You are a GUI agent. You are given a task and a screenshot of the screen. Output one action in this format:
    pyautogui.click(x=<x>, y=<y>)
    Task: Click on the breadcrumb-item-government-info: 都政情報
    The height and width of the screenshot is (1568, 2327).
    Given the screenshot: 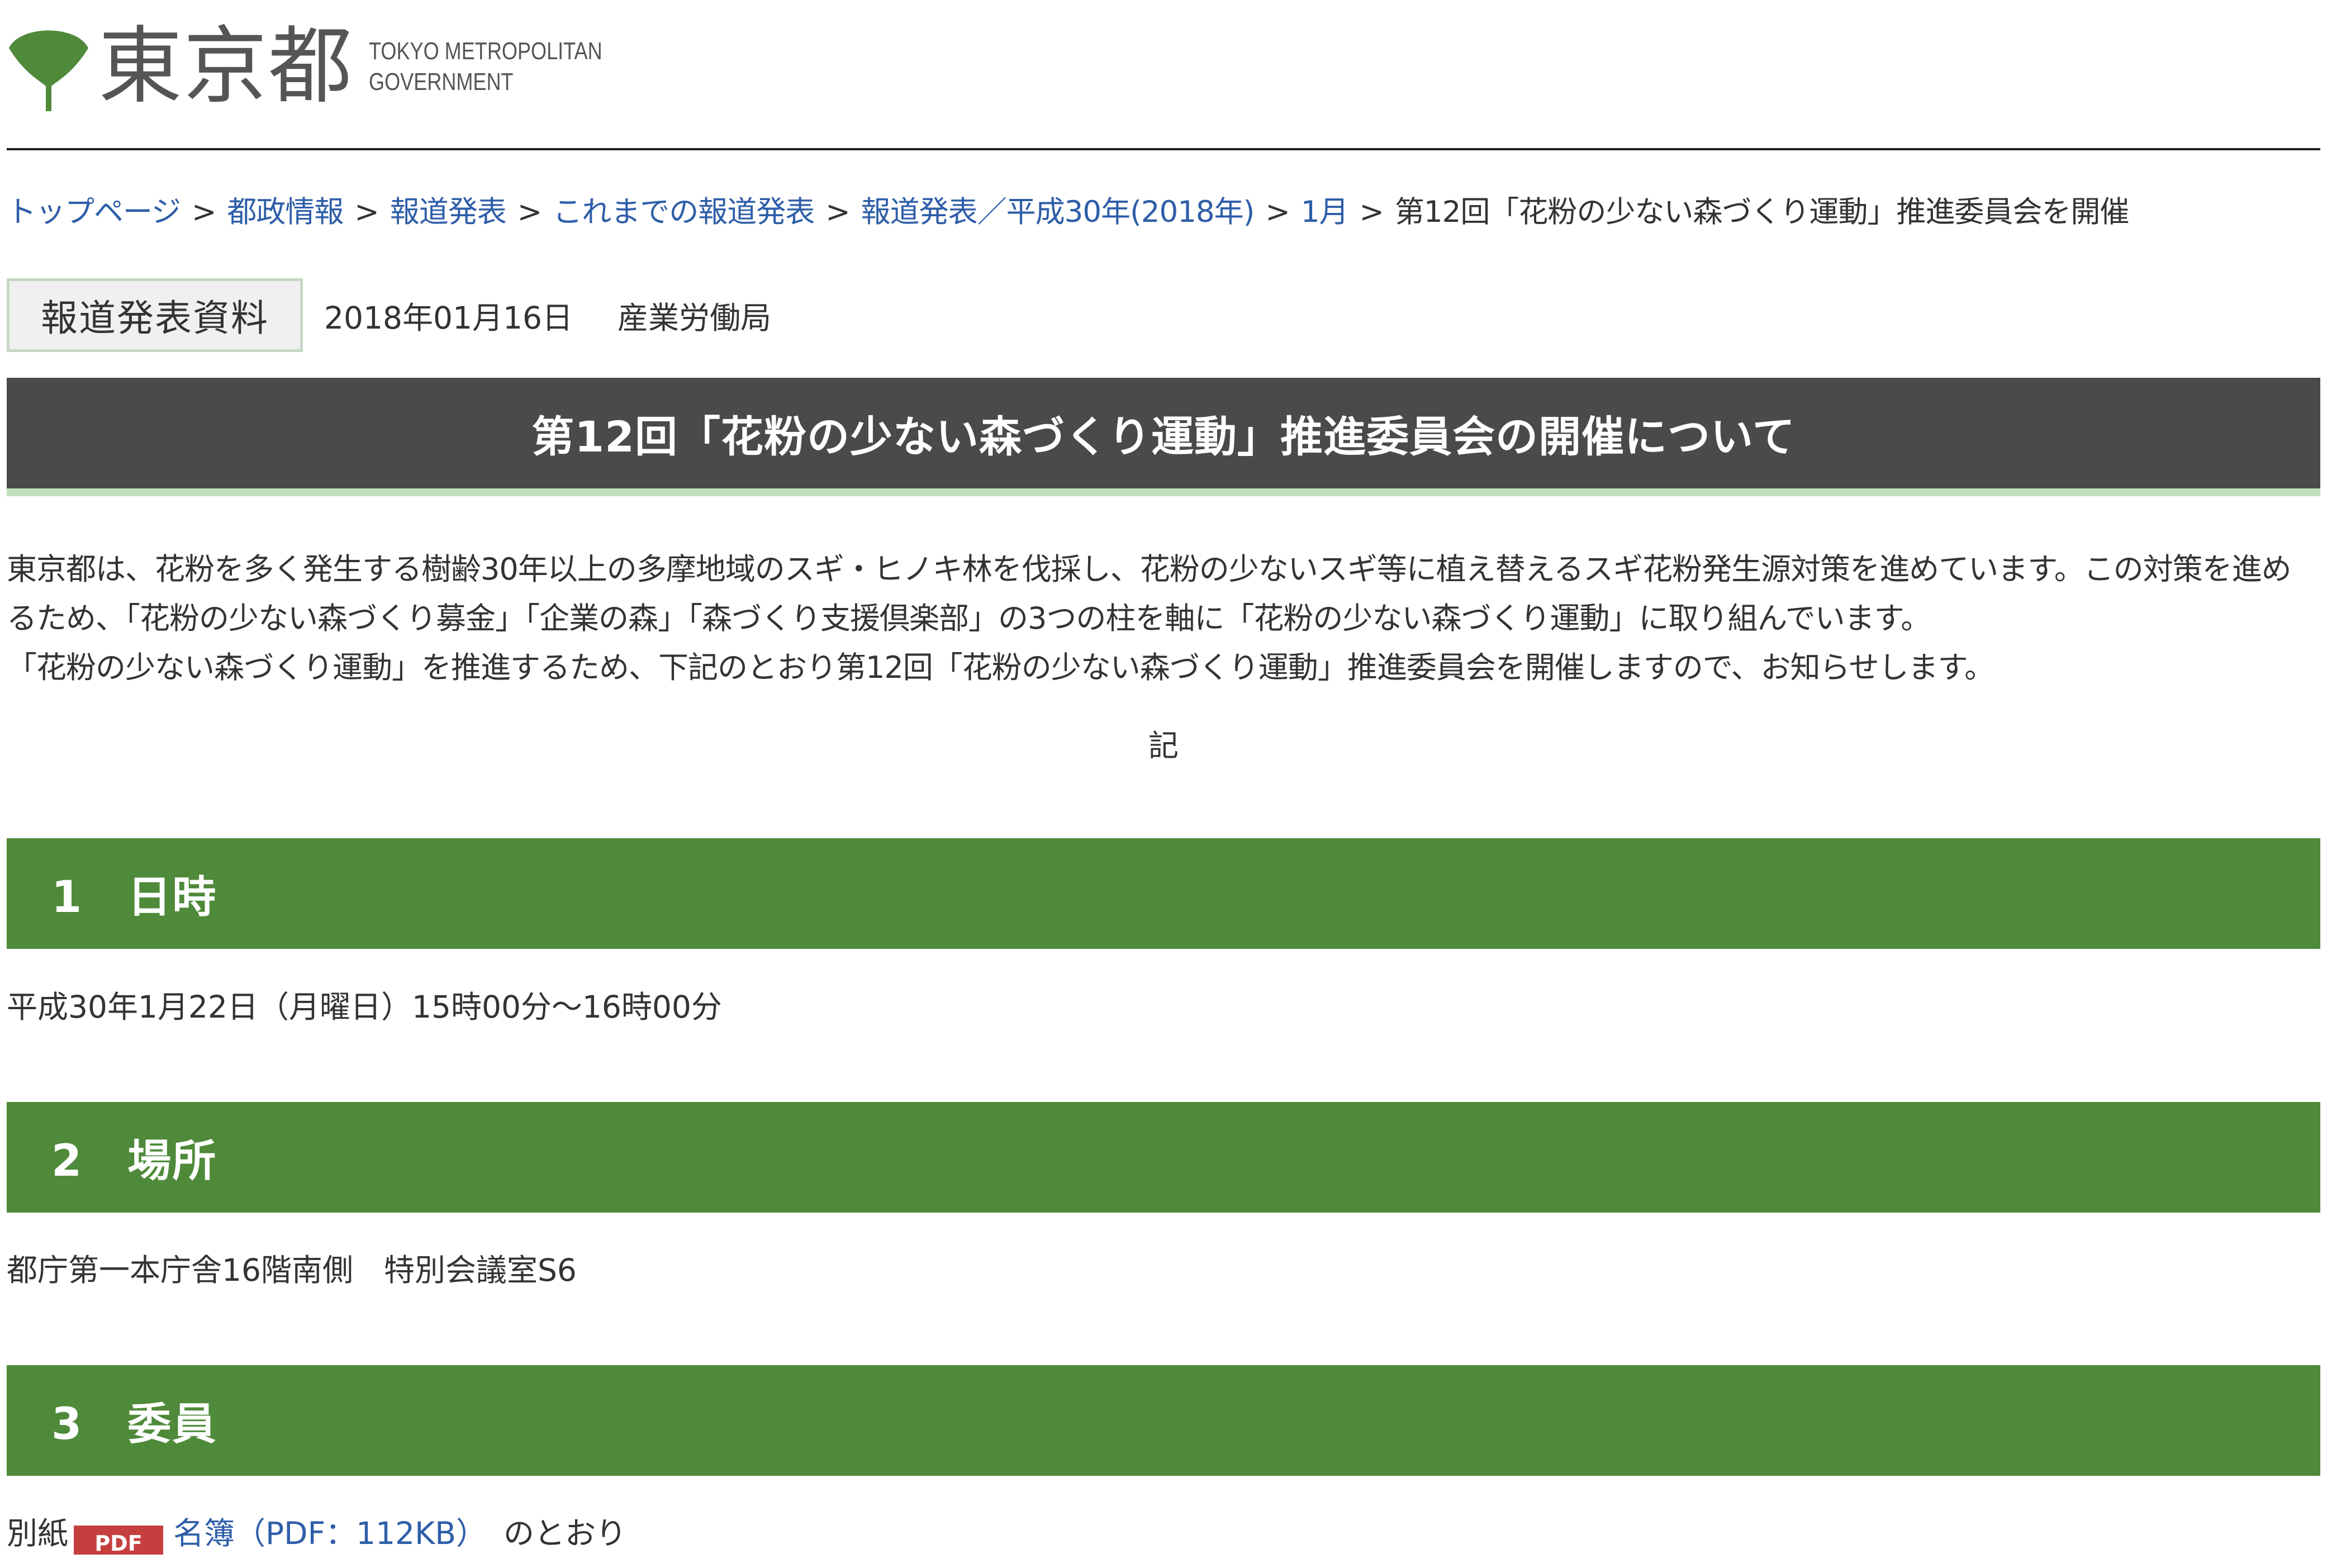 What is the action you would take?
    pyautogui.click(x=285, y=212)
    